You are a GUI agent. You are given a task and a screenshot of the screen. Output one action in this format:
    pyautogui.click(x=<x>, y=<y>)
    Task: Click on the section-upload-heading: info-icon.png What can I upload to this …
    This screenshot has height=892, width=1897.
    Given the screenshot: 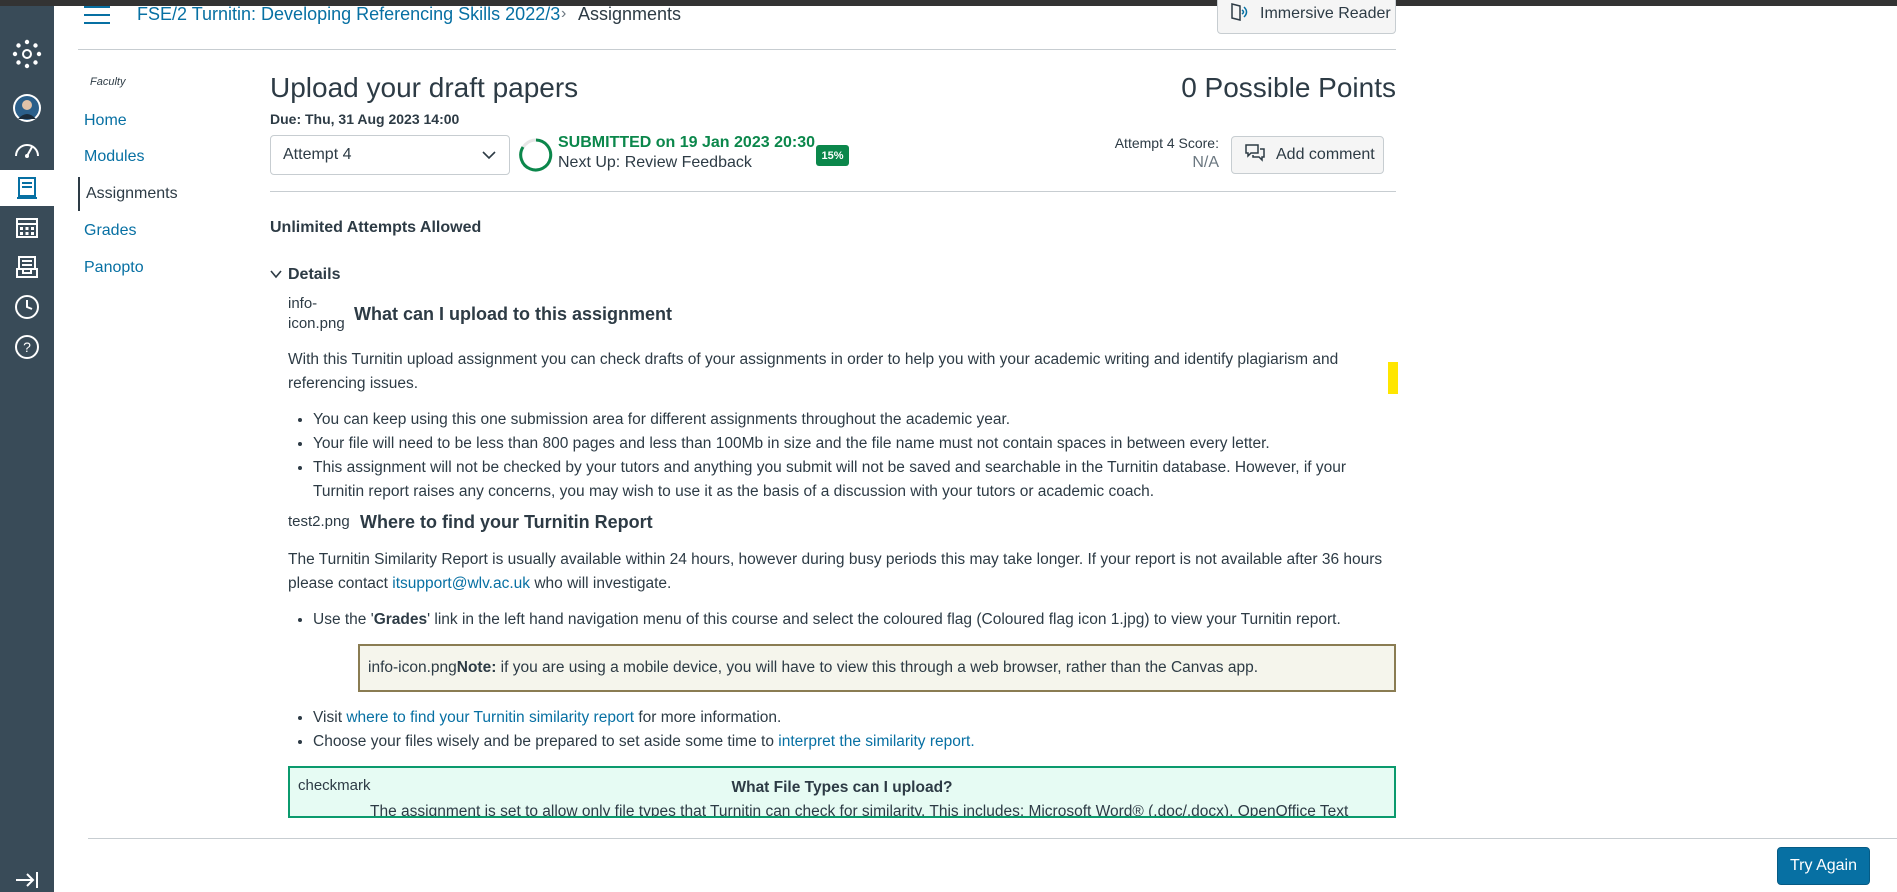 What is the action you would take?
    pyautogui.click(x=842, y=314)
    